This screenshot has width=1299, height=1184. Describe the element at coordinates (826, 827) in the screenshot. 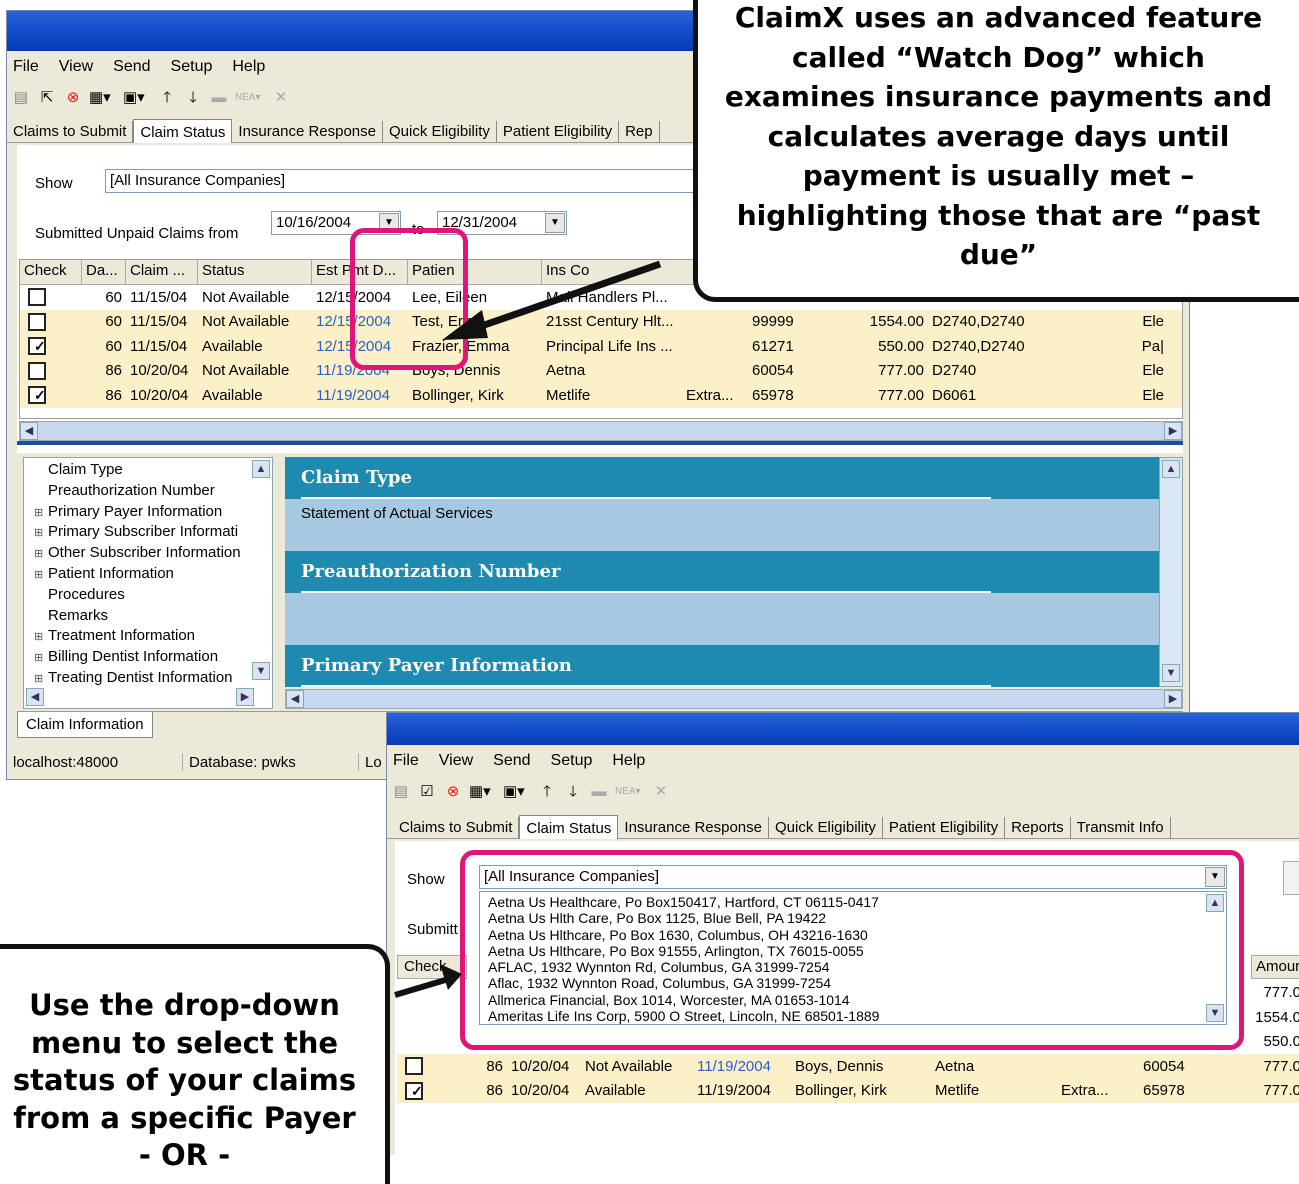

I see `tab-quick-eligibility-2: Quick Eligibility` at that location.